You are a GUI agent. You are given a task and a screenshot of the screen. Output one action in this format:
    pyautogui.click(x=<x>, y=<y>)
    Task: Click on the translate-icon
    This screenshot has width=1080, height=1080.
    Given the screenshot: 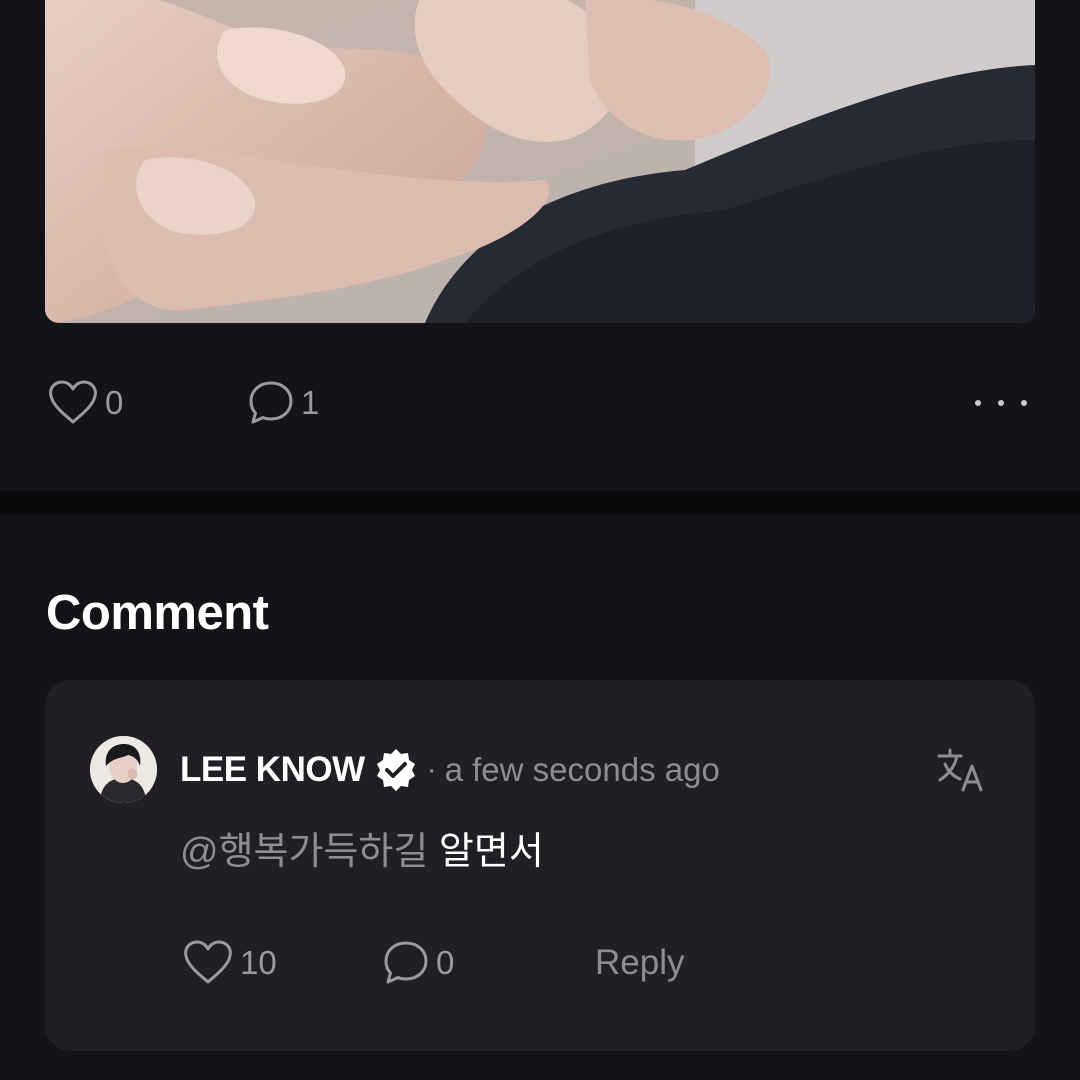 What is the action you would take?
    pyautogui.click(x=960, y=770)
    